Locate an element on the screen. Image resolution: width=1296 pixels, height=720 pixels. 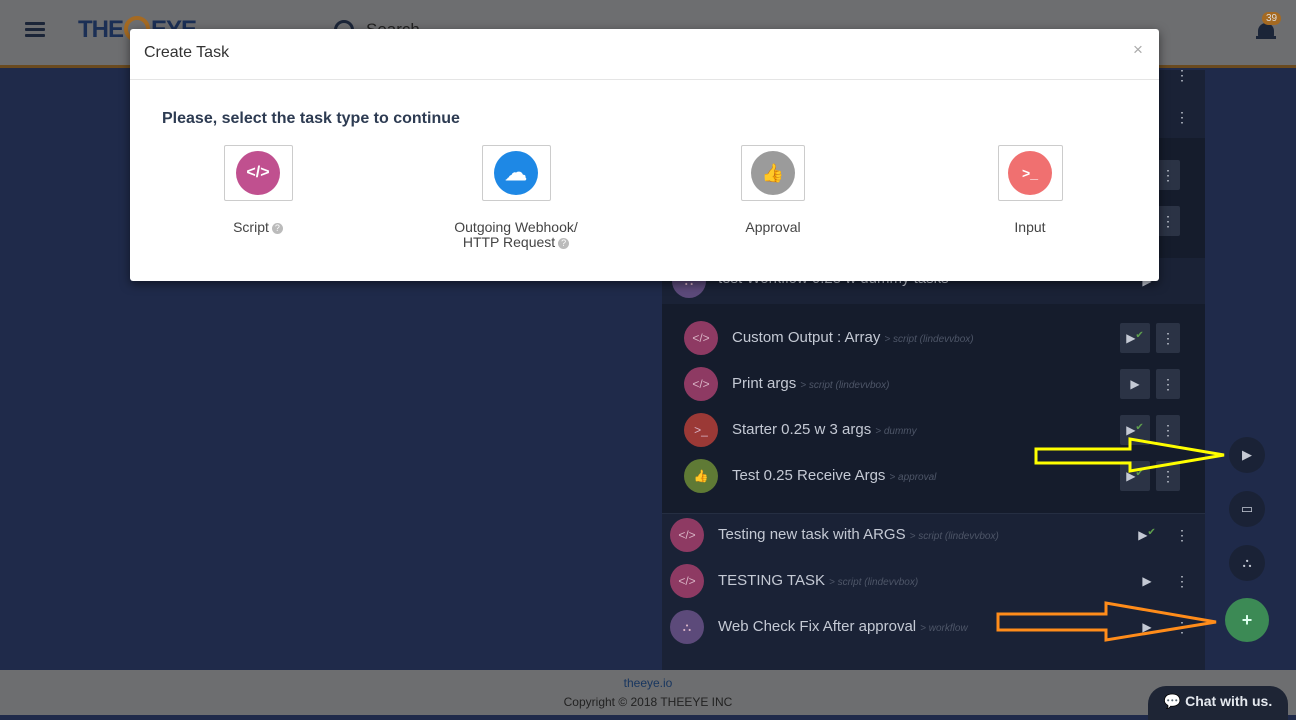
task-type-input: >_ Input is located at coordinates (1030, 190).